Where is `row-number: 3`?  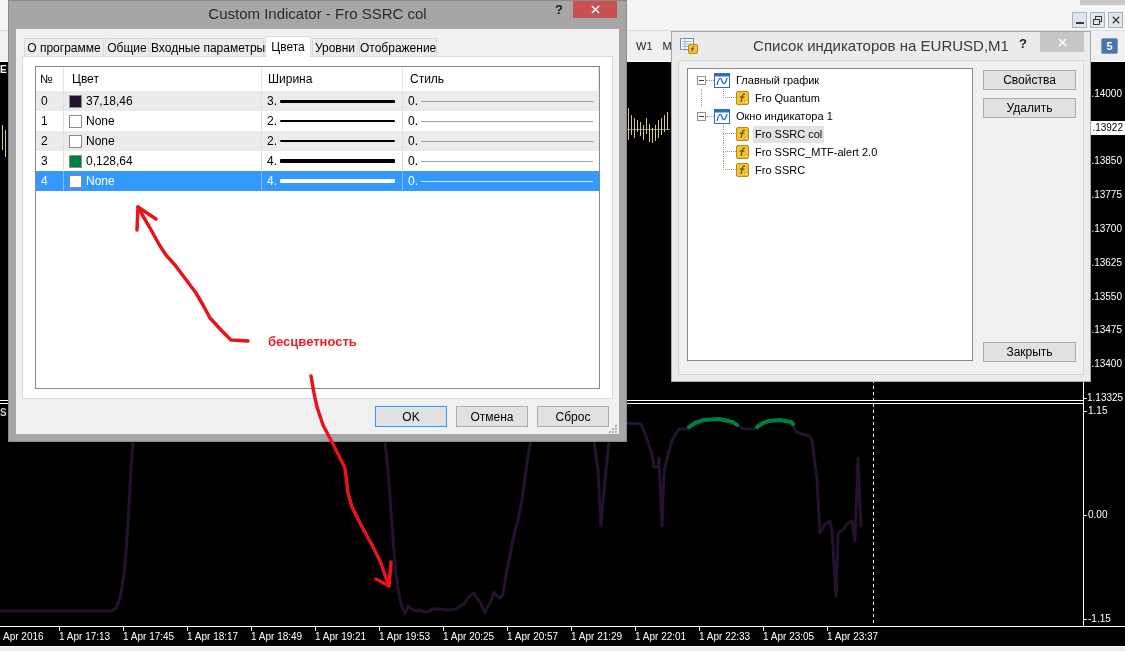
row-number: 3 is located at coordinates (44, 161).